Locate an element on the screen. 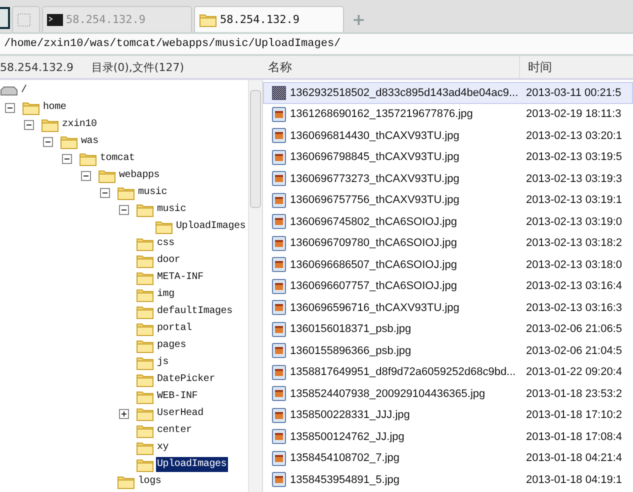 Image resolution: width=633 pixels, height=492 pixels. file-row: 1358500228331_JJJ.jpg 2013-01-18 17:10:2 is located at coordinates (448, 415).